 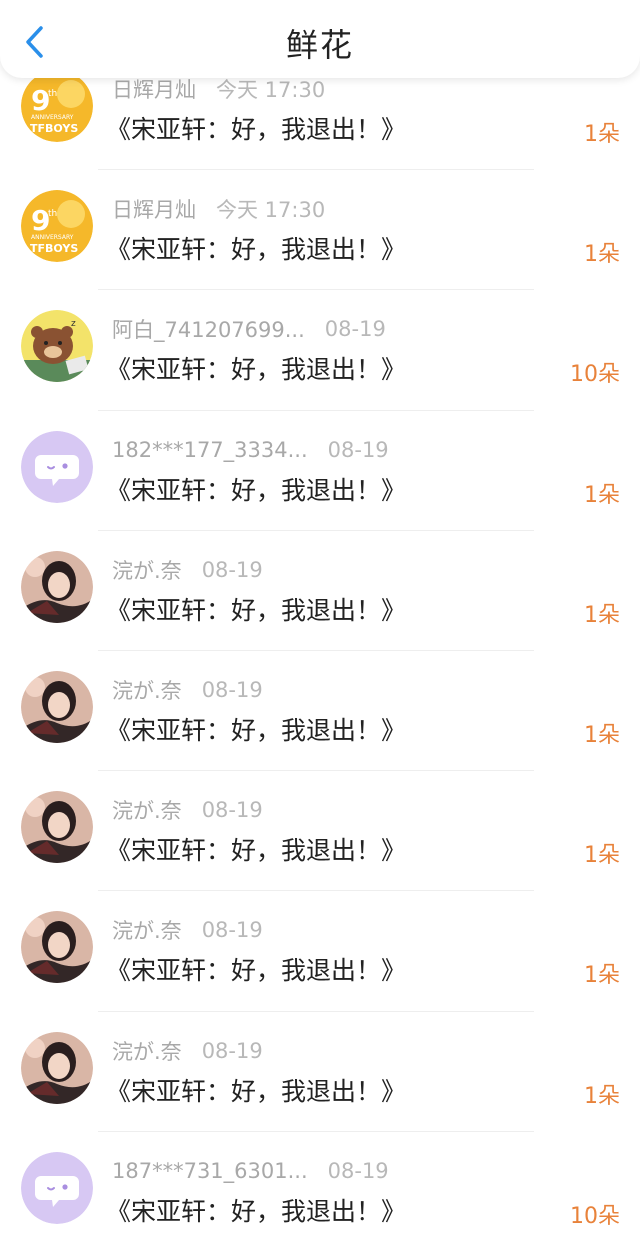 I want to click on list-item: z 阿白_741207699... 08-19 《宋亚轩：好，我退出！》 10朵, so click(x=320, y=350).